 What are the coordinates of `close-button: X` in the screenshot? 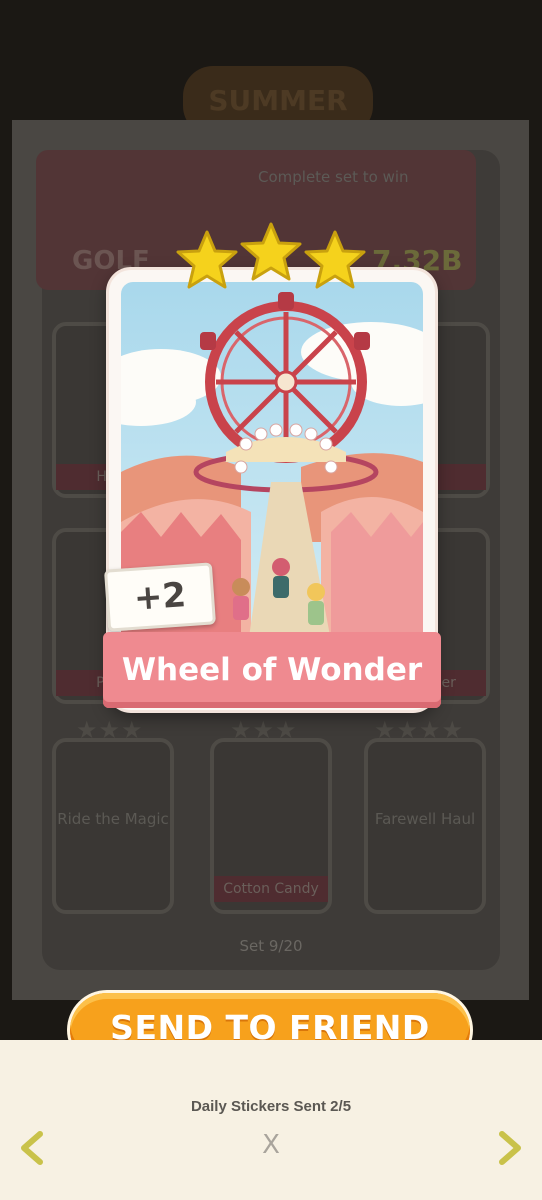 It's located at (271, 1145).